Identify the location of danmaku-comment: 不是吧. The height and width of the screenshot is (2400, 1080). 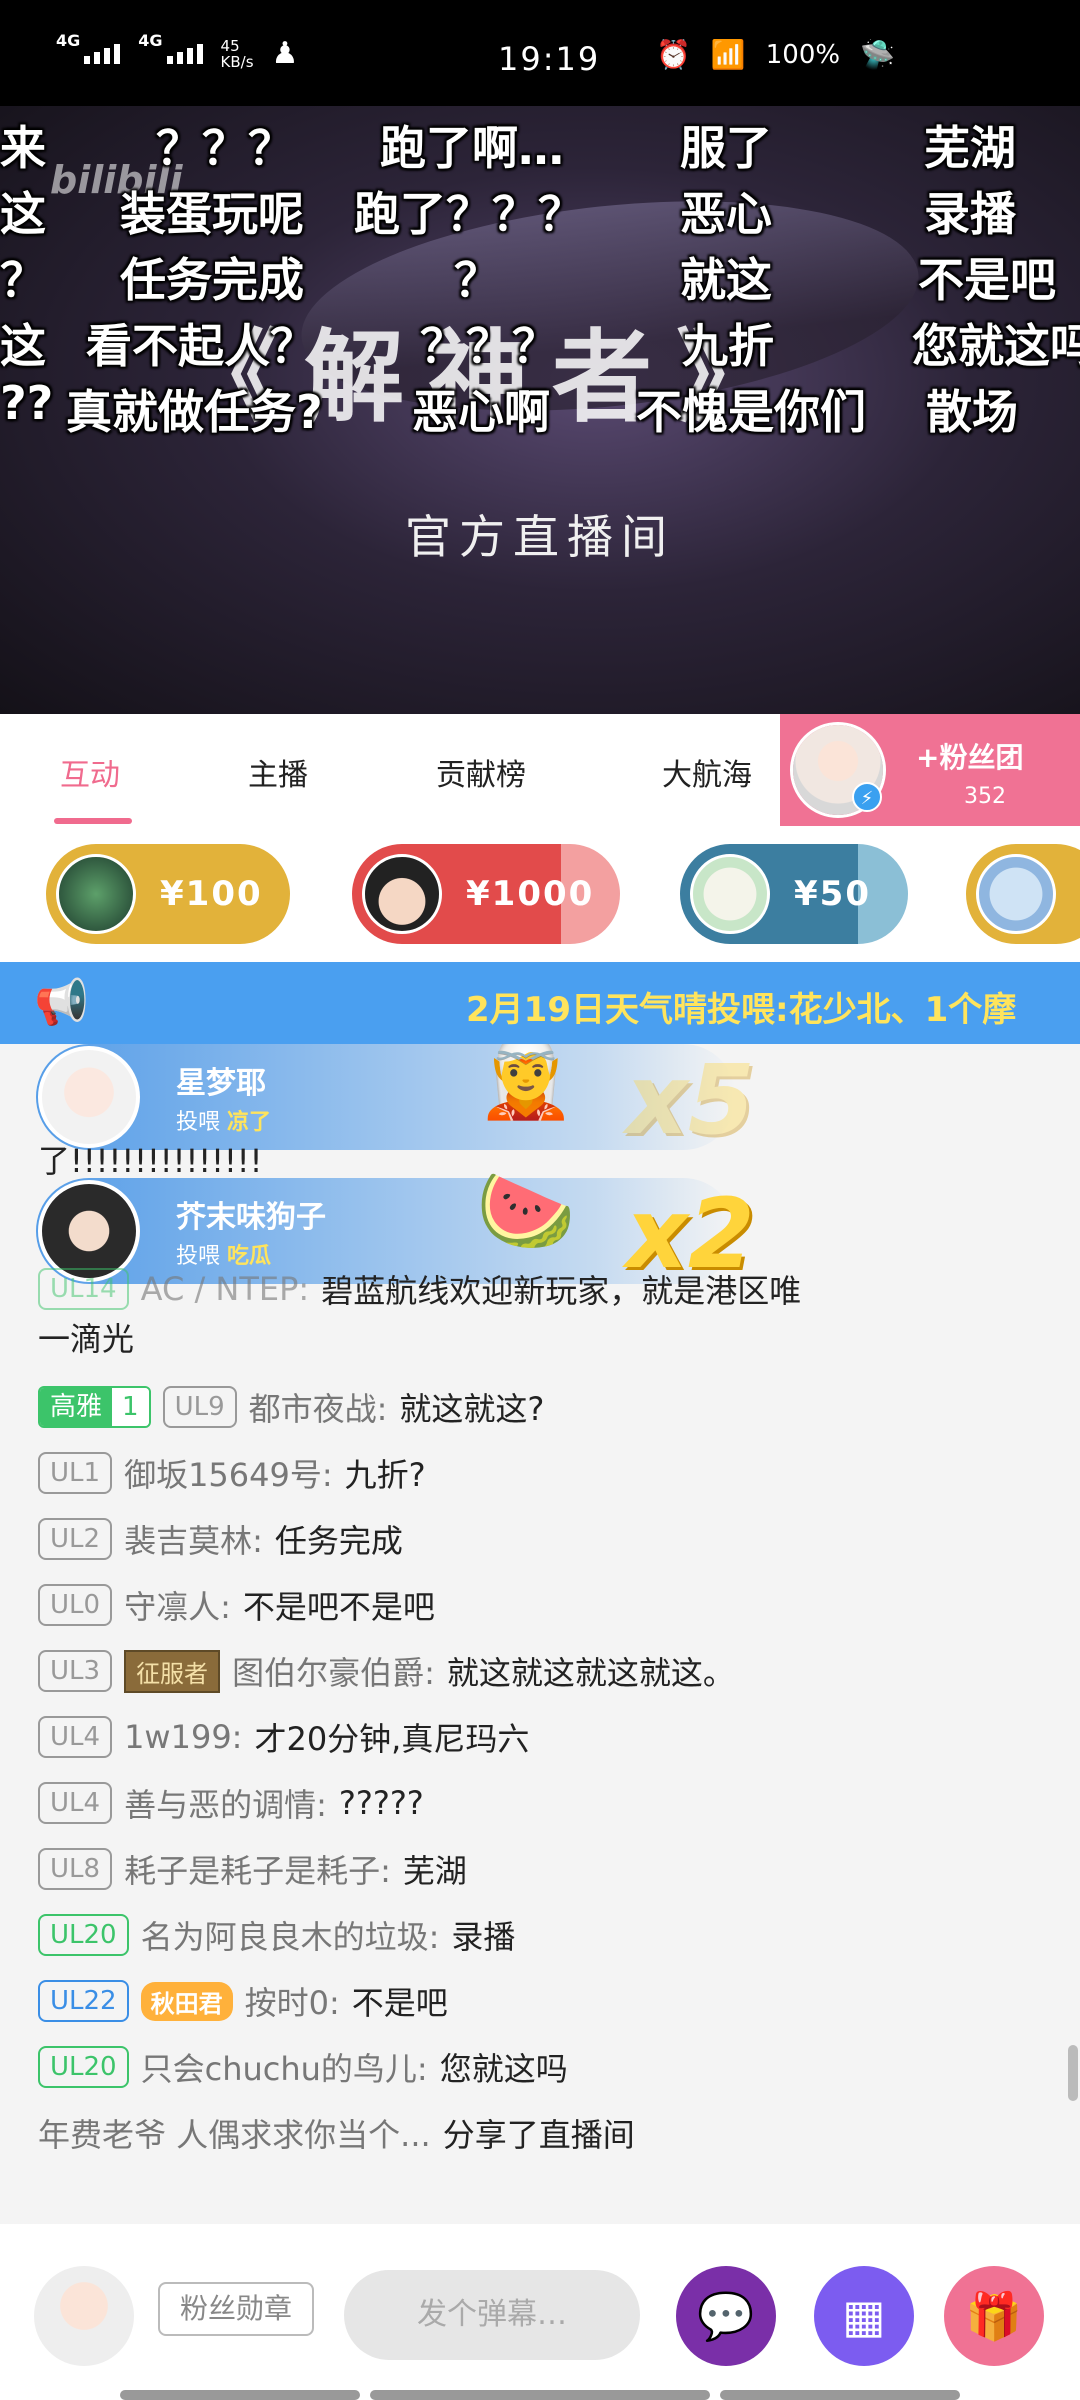
(987, 280).